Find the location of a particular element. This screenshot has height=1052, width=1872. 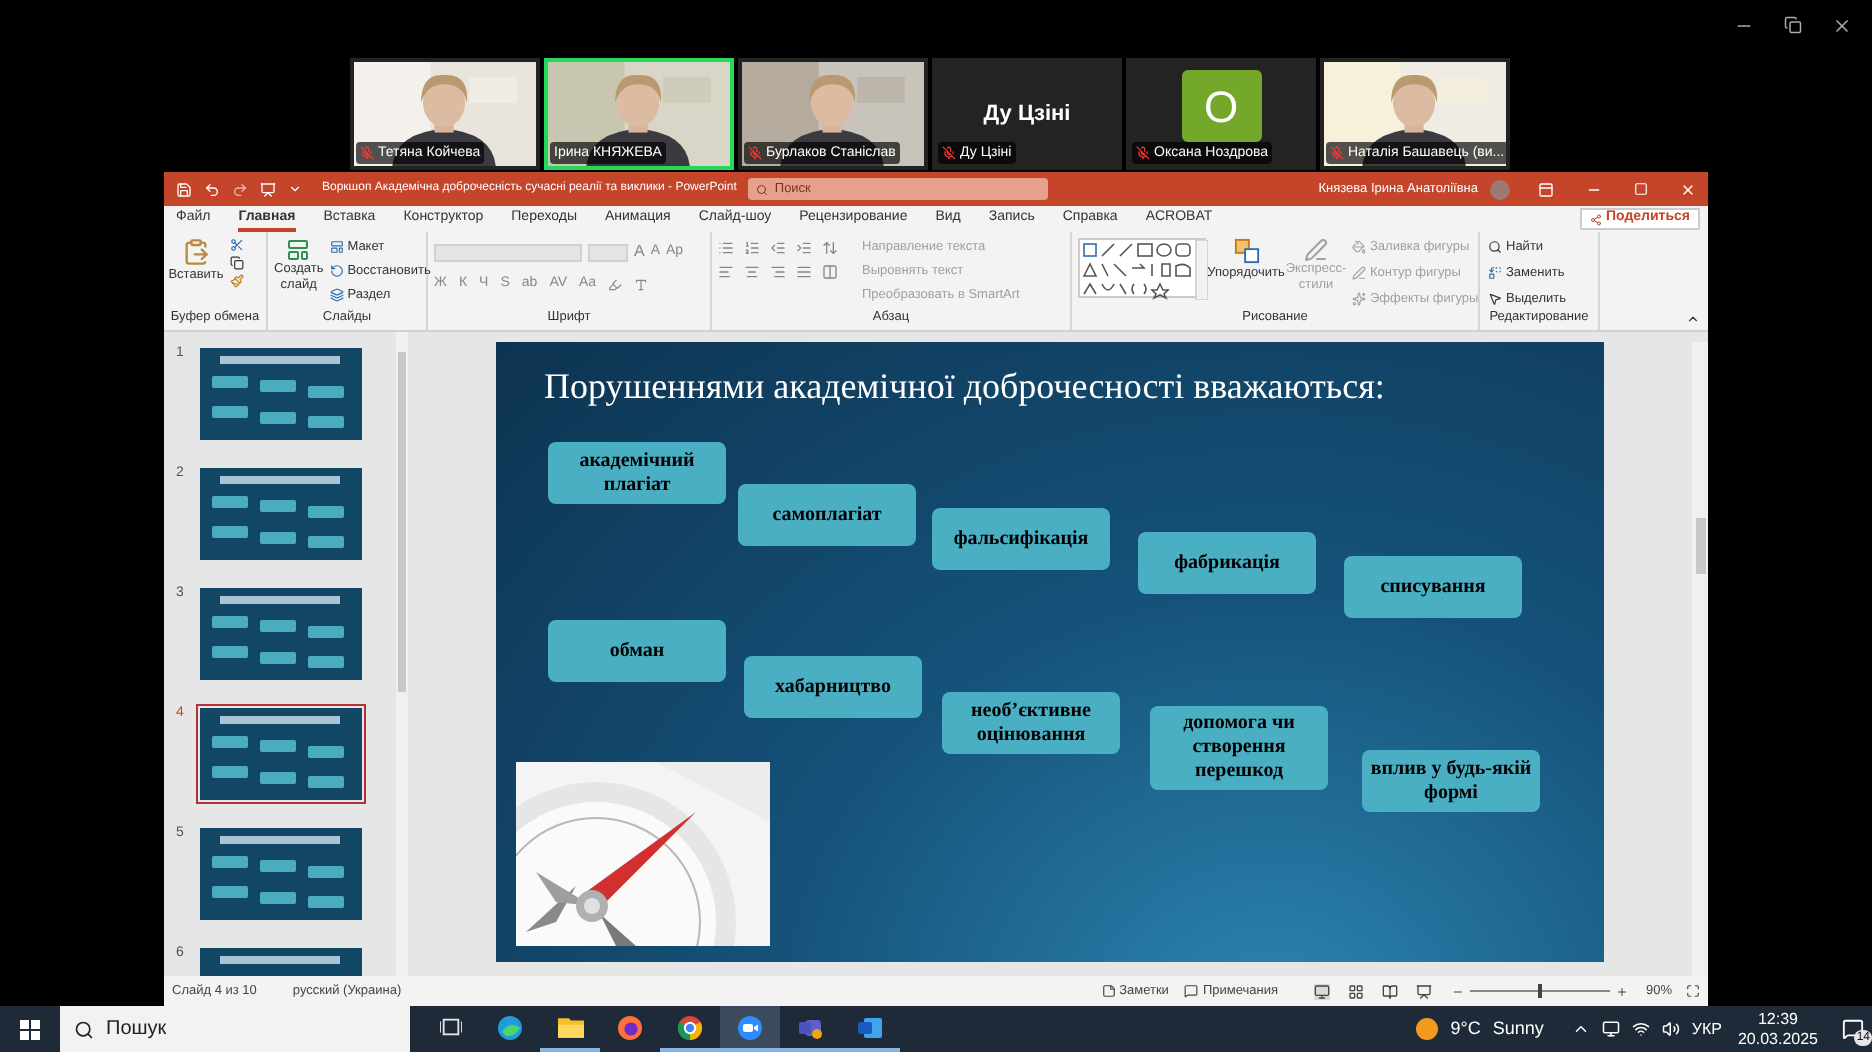

windows-icon is located at coordinates (30, 1029).